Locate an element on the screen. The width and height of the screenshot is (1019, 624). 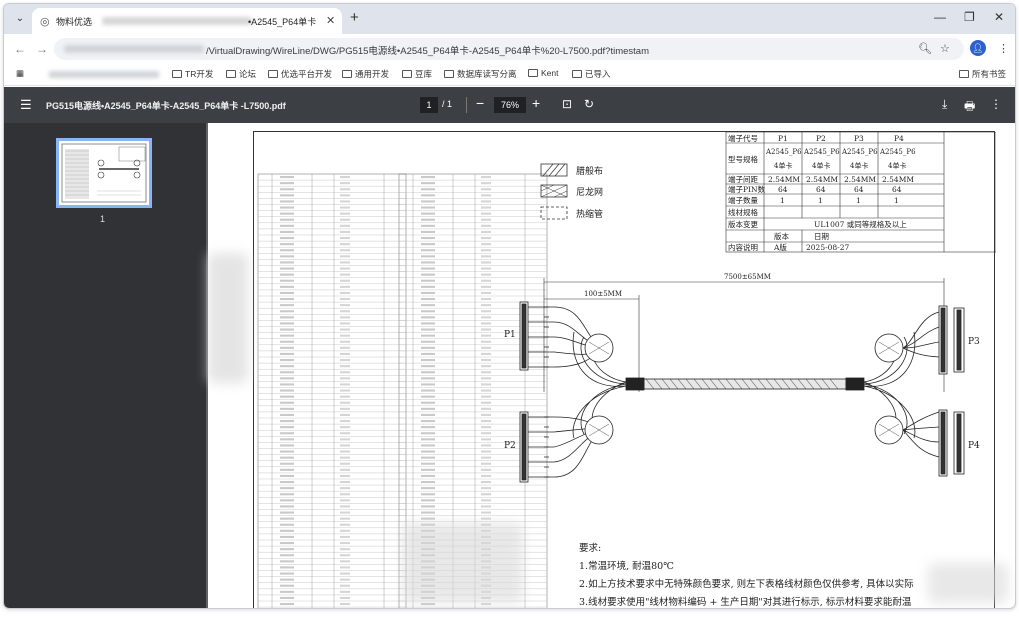
tab-active: ◎ 物料优选 •A2545_P64单卡 ✕ is located at coordinates (187, 21).